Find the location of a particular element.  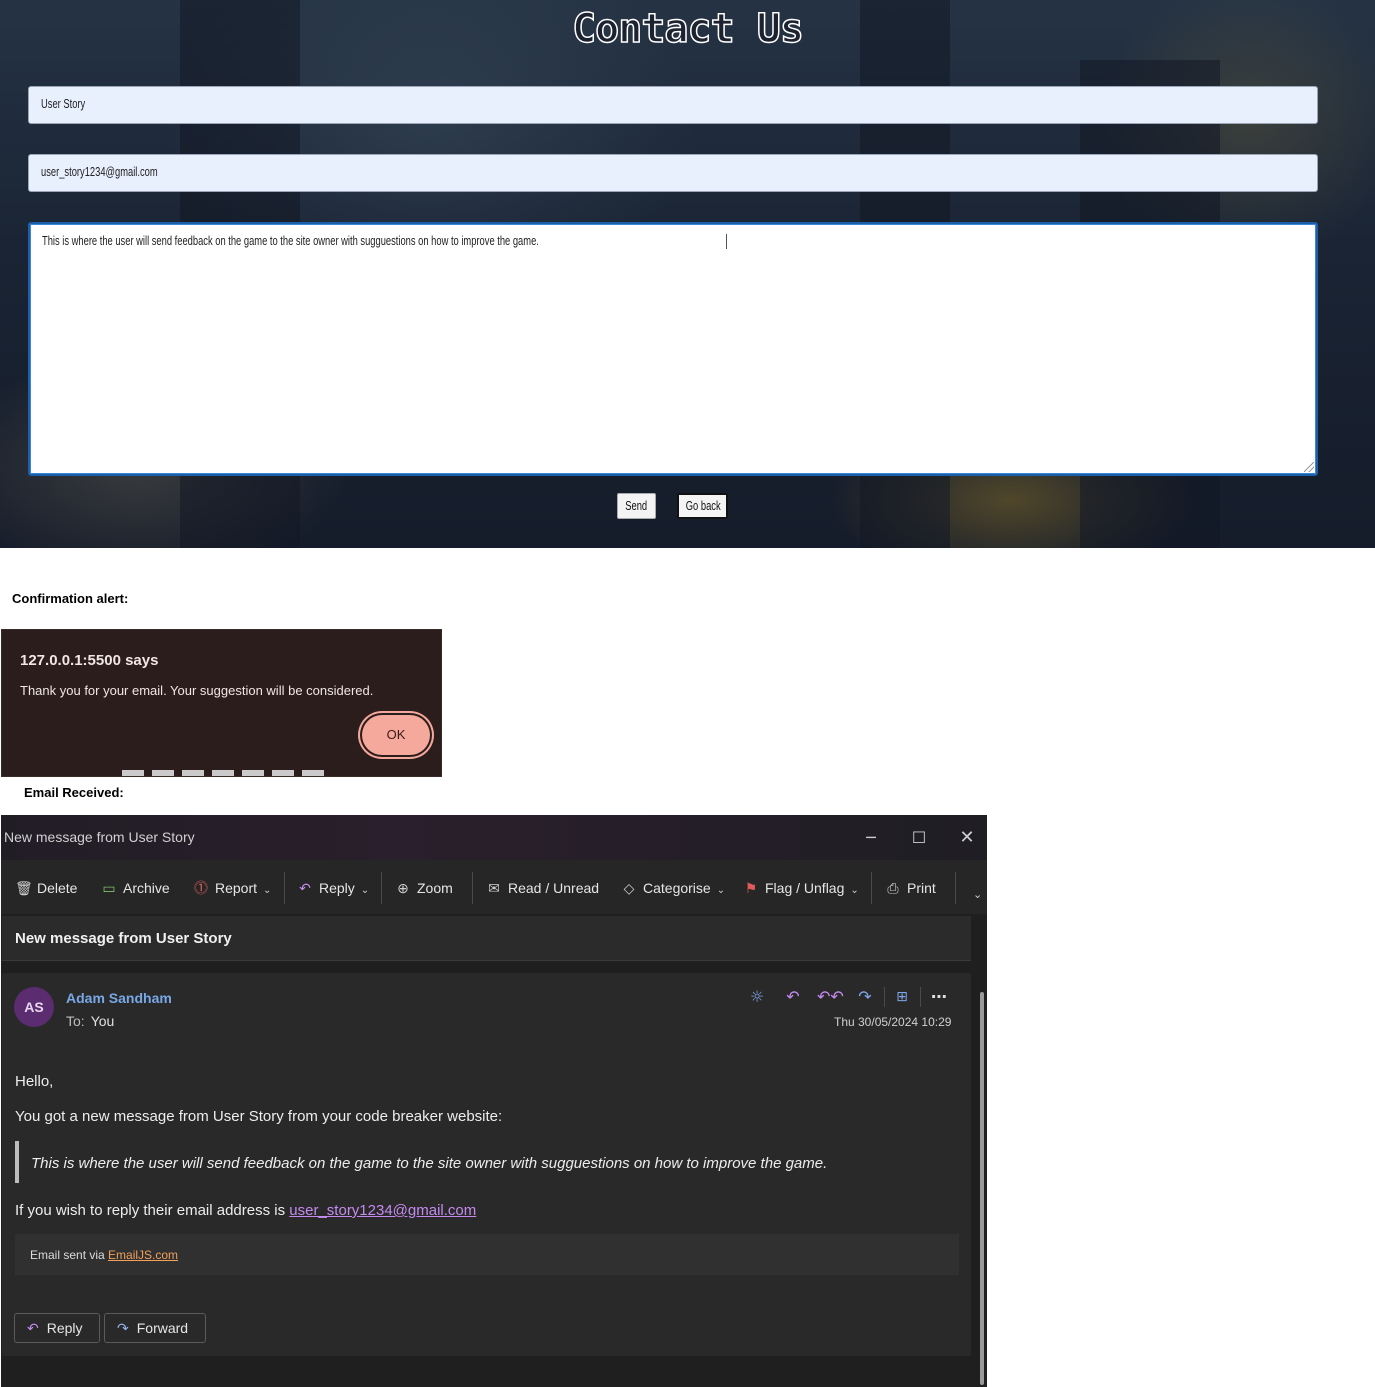

ok-button: OK is located at coordinates (396, 735).